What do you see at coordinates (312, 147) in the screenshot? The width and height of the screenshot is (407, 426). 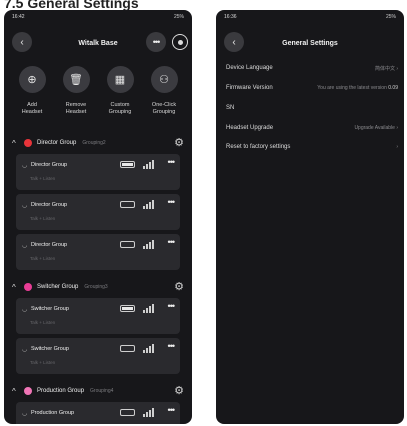 I see `setting-row: Reset to factory settings ›` at bounding box center [312, 147].